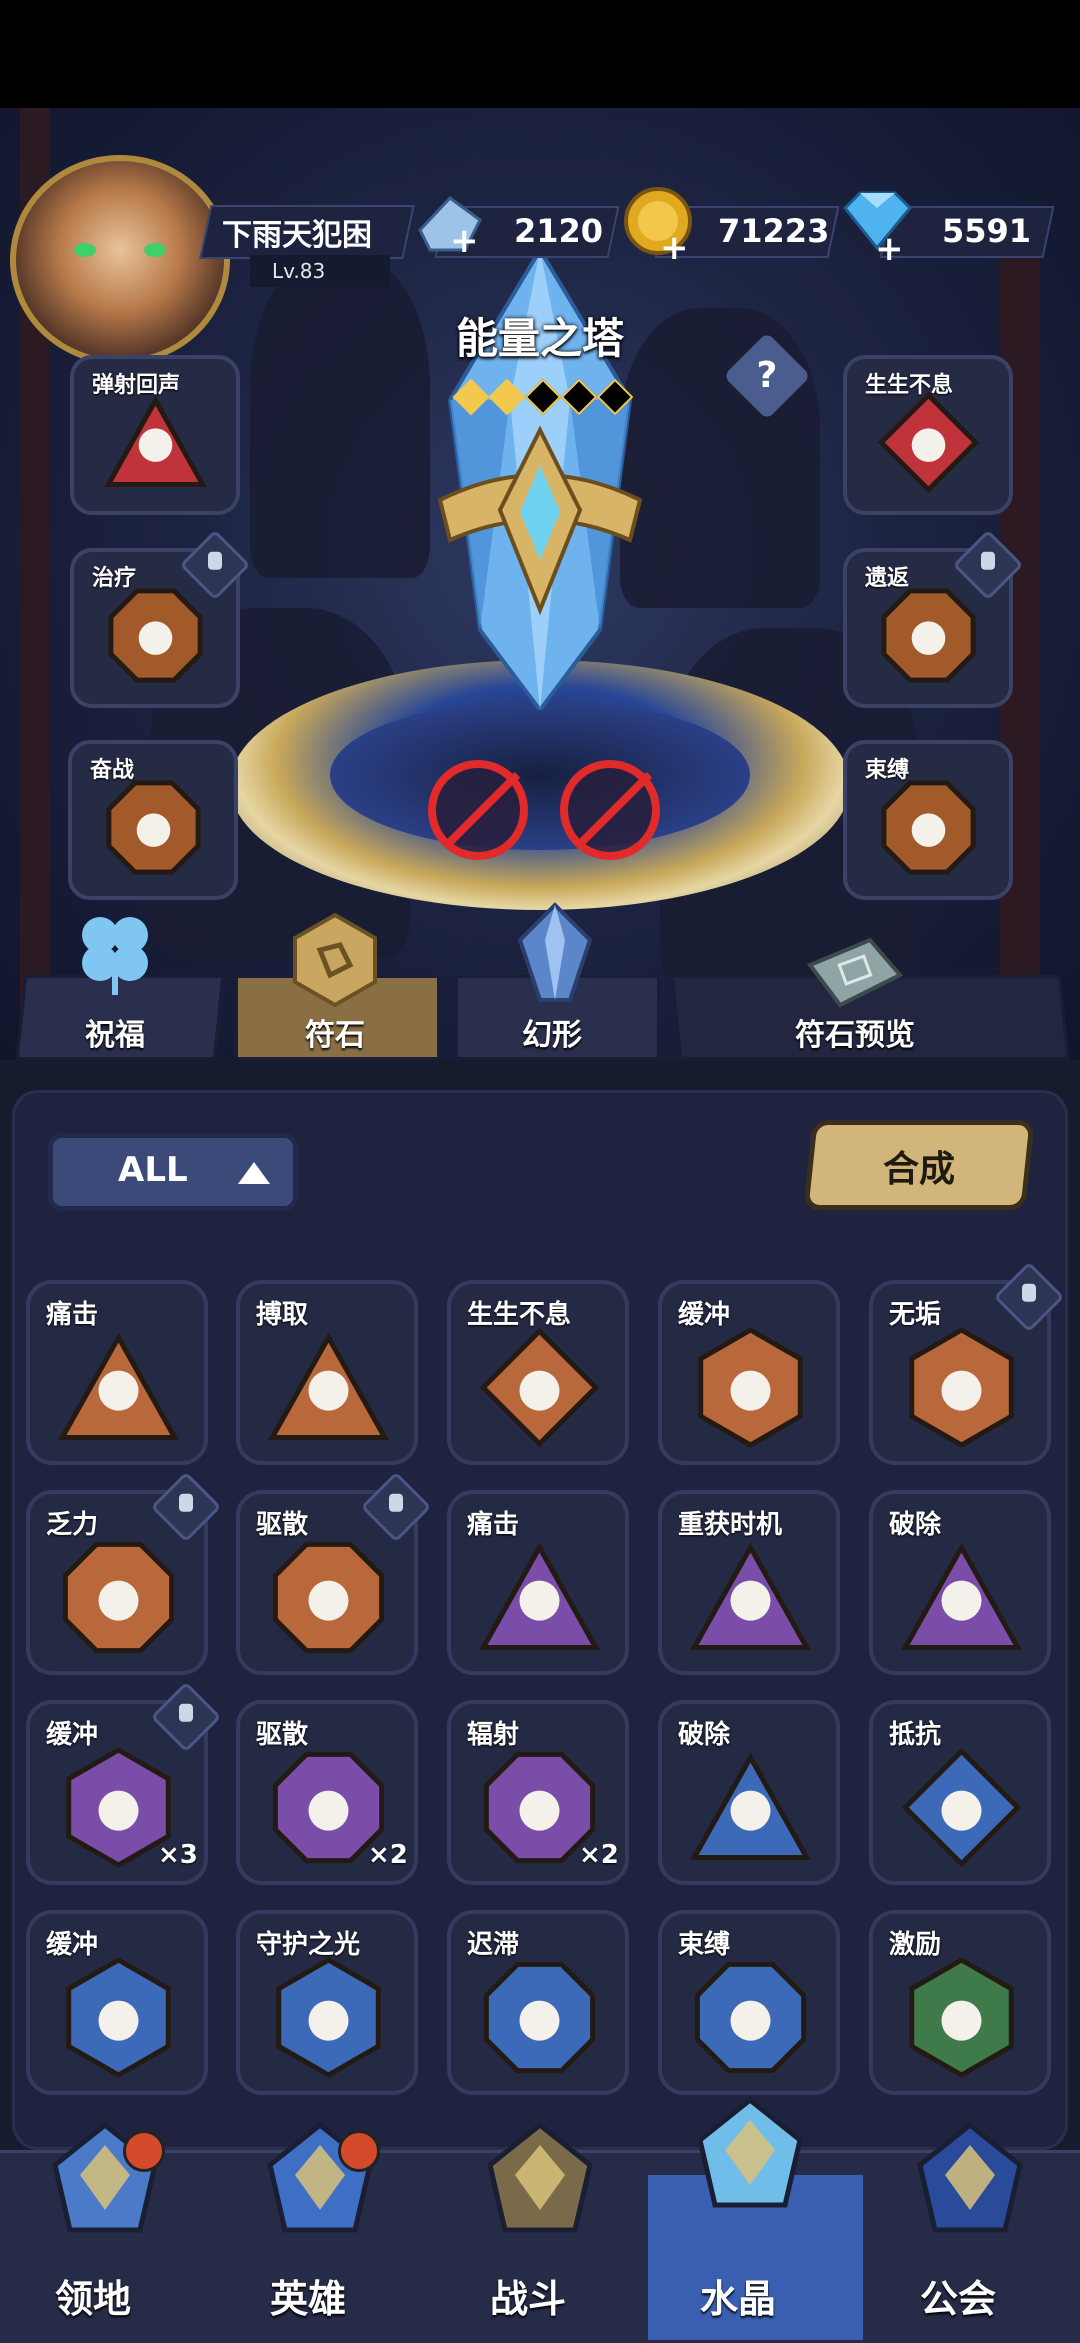 The width and height of the screenshot is (1080, 2343). Describe the element at coordinates (153, 1170) in the screenshot. I see `filter-label: ALL` at that location.